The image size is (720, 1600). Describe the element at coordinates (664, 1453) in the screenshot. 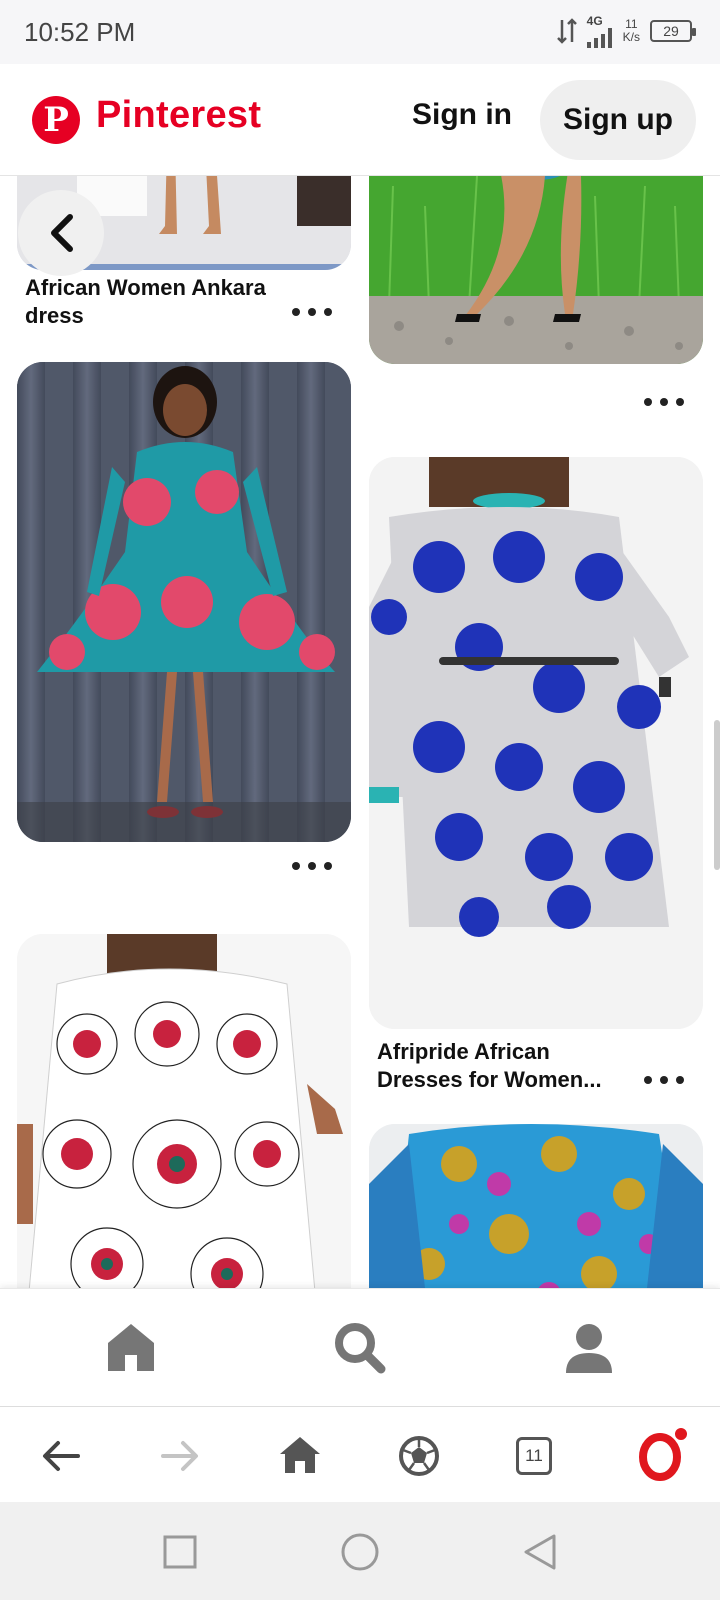

I see `opera-icon` at that location.